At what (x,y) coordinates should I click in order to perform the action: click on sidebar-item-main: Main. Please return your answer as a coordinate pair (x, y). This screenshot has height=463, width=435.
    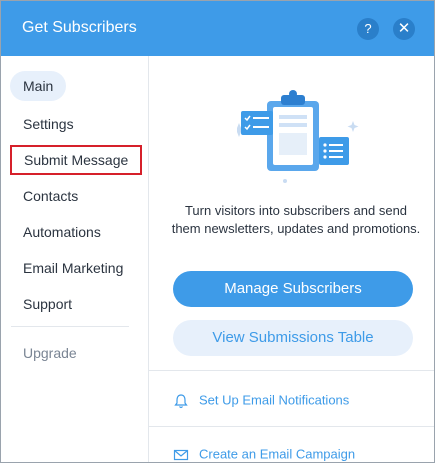
    Looking at the image, I should click on (38, 86).